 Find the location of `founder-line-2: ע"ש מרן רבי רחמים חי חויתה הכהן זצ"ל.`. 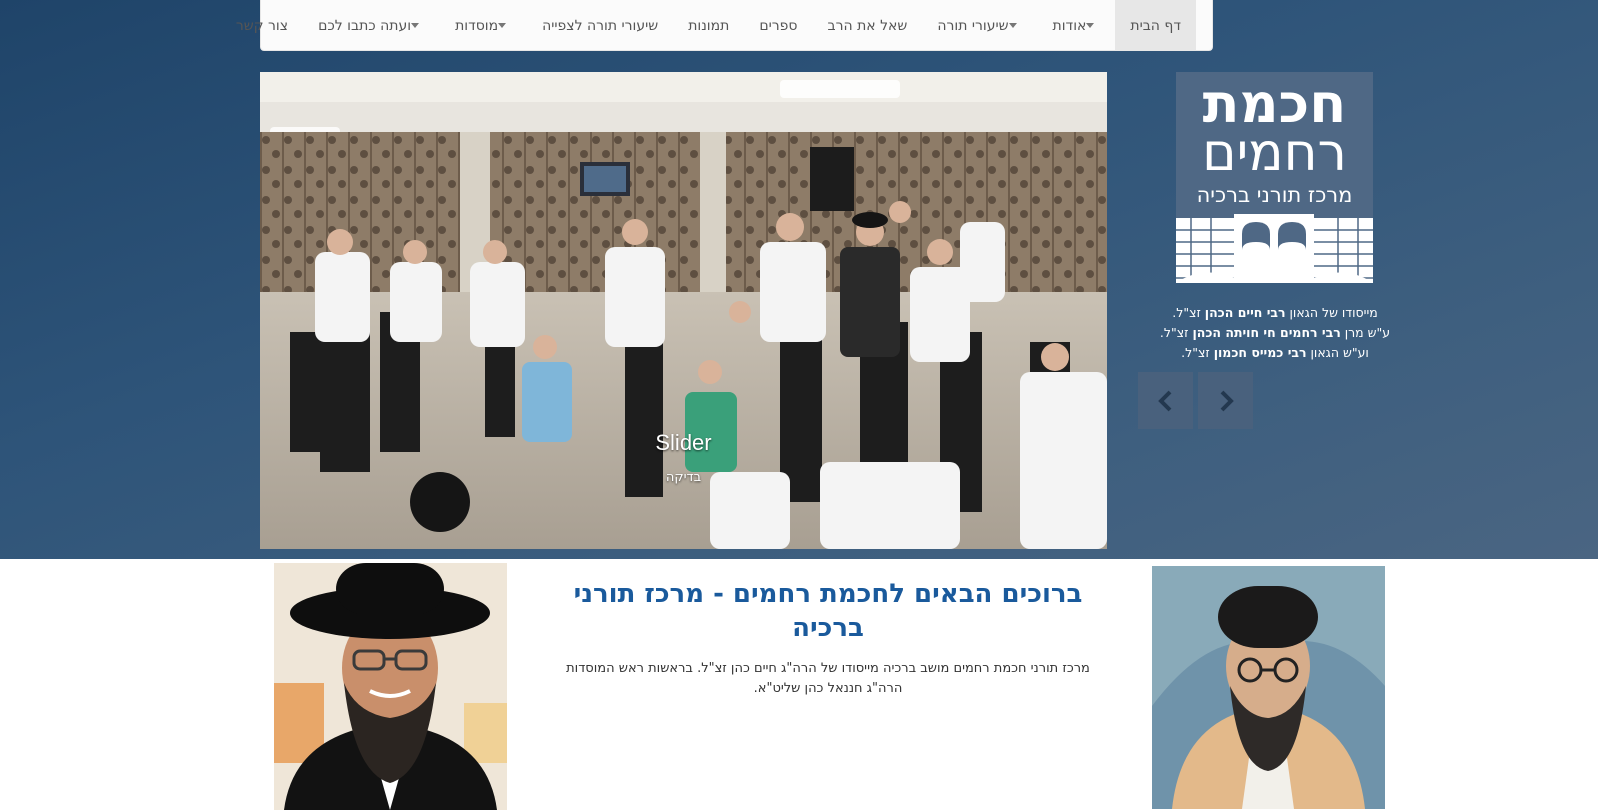

founder-line-2: ע"ש מרן רבי רחמים חי חויתה הכהן זצ"ל. is located at coordinates (1275, 333).